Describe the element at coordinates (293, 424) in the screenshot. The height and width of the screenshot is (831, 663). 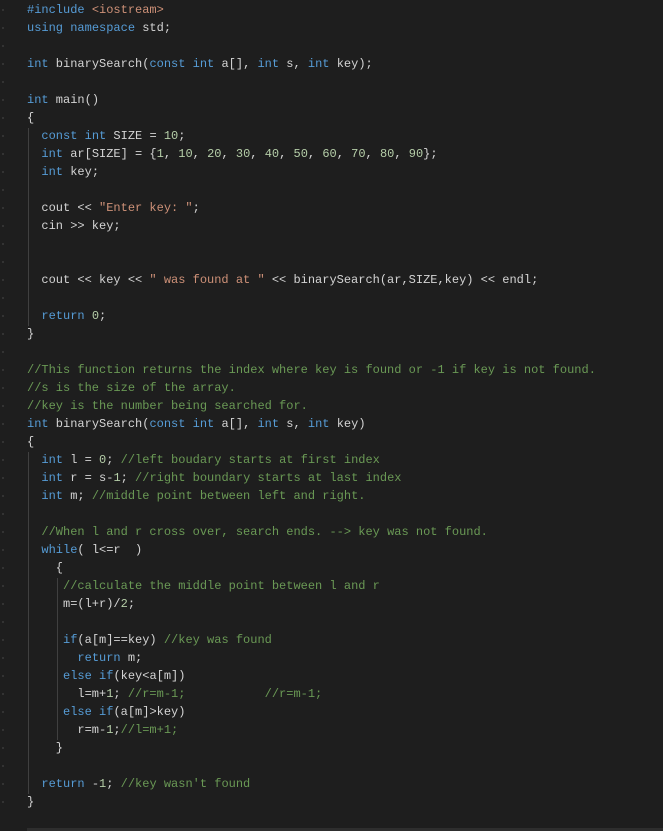
I see `code-token: s,` at that location.